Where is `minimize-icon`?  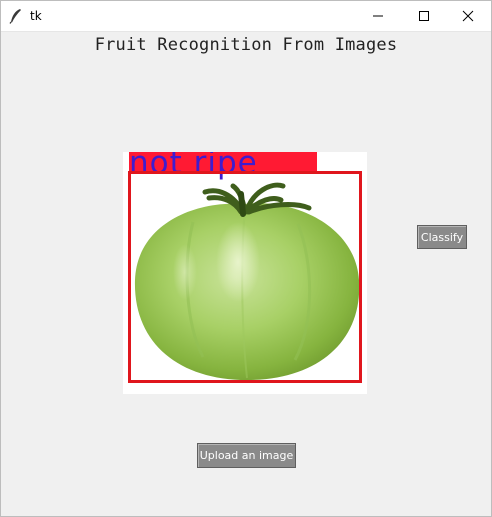 minimize-icon is located at coordinates (378, 16).